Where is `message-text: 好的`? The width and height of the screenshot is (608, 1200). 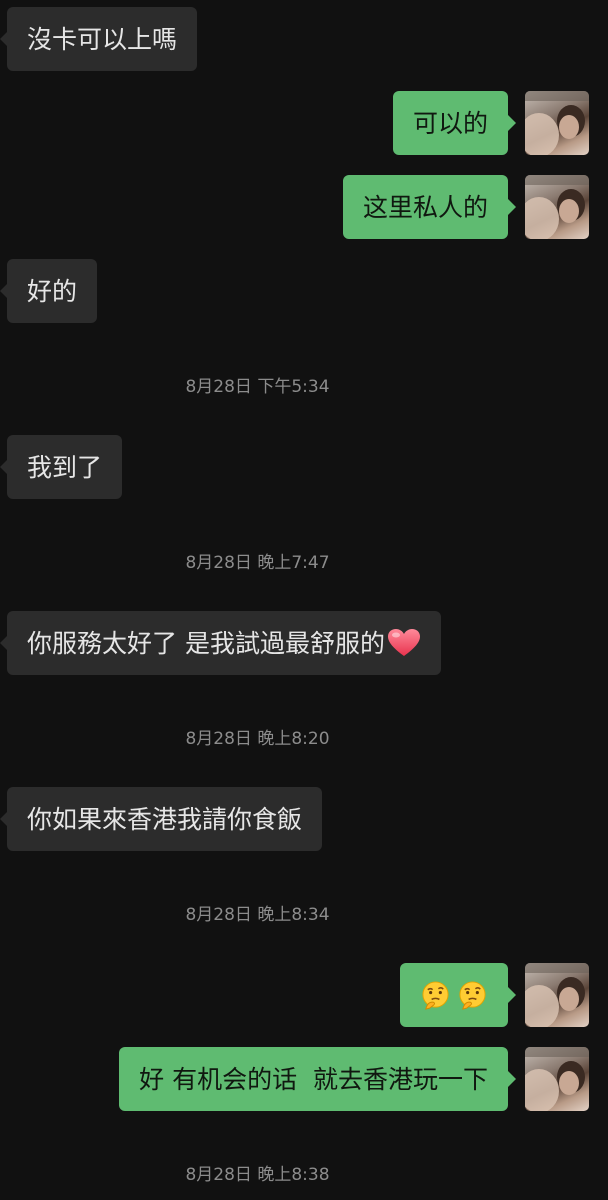 message-text: 好的 is located at coordinates (52, 291).